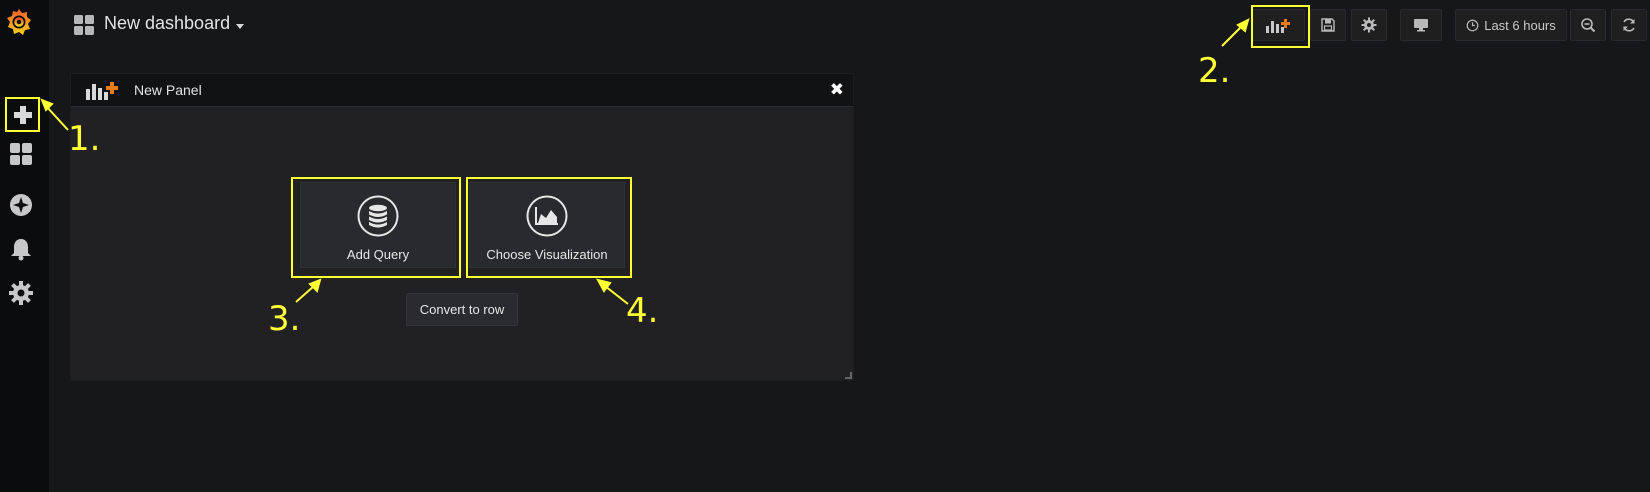  Describe the element at coordinates (19, 22) in the screenshot. I see `grafana-logo` at that location.